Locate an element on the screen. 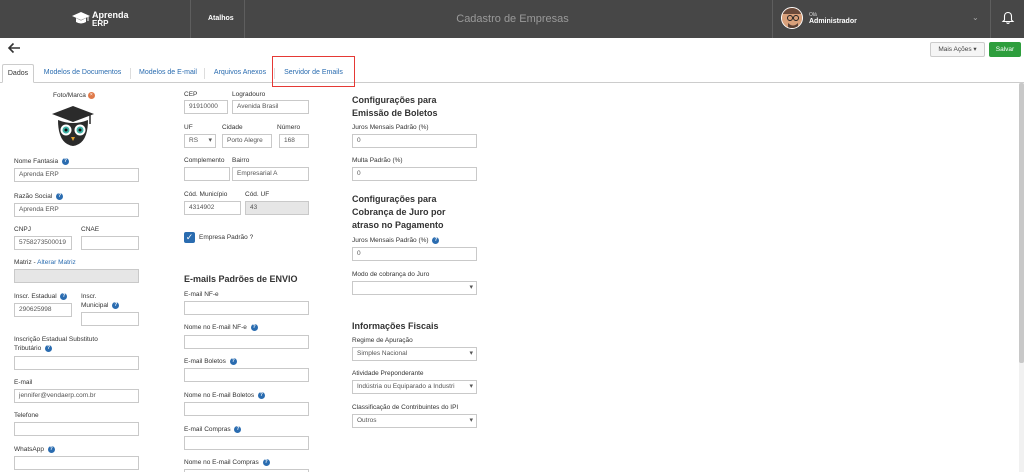  bairro-input: Empresarial A is located at coordinates (270, 174).